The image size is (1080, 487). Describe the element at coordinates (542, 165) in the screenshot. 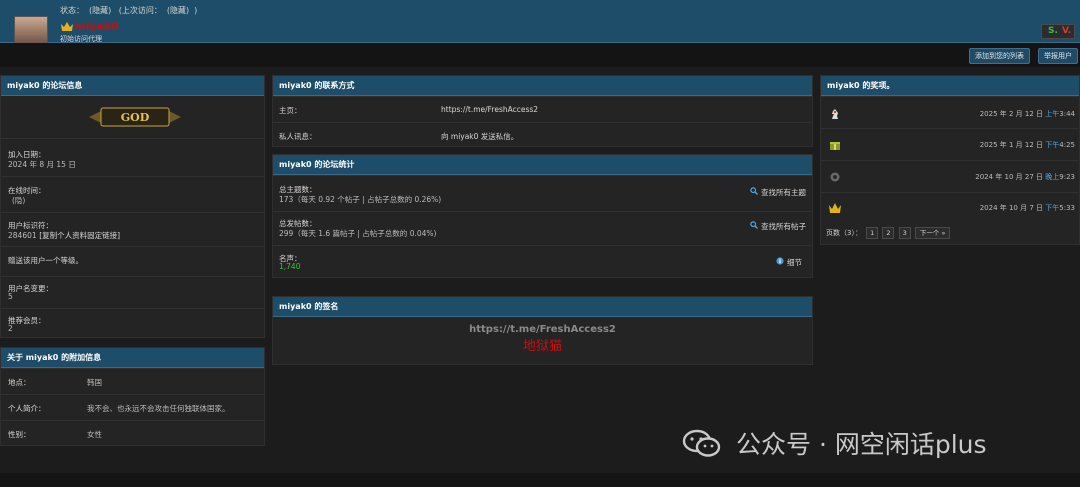

I see `stats-title: miyak0 的论坛统计` at that location.